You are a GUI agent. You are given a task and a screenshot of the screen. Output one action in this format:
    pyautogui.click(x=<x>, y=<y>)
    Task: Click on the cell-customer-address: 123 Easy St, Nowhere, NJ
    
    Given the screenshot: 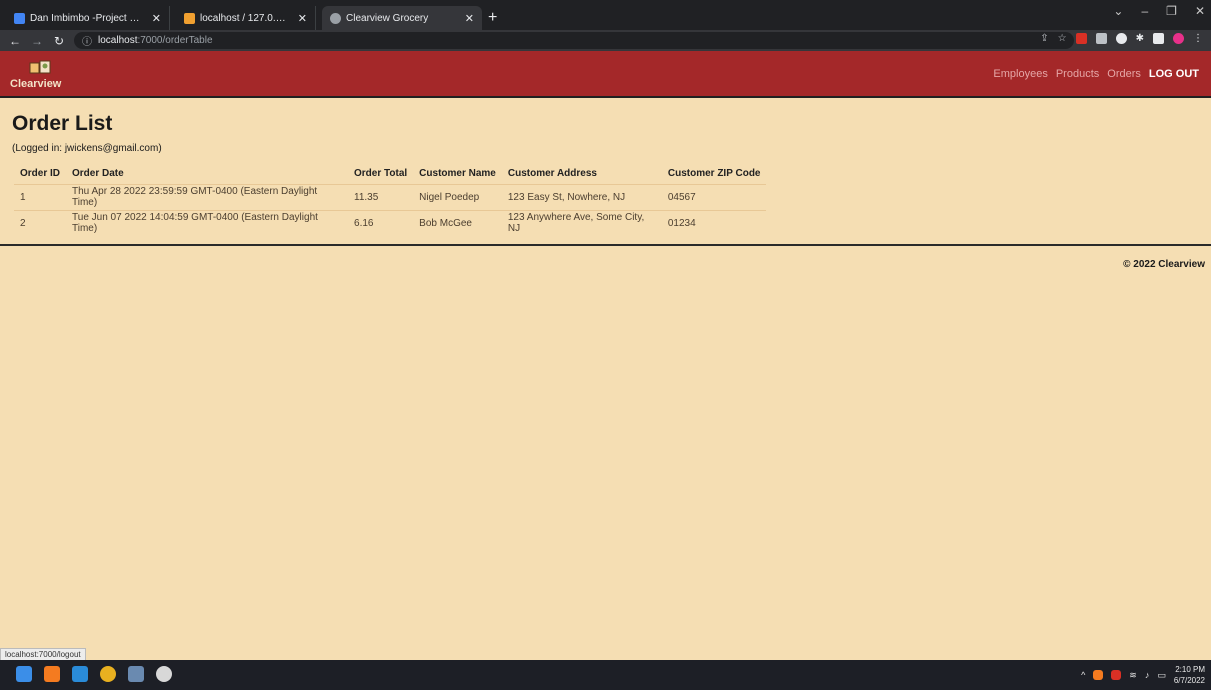 What is the action you would take?
    pyautogui.click(x=581, y=196)
    